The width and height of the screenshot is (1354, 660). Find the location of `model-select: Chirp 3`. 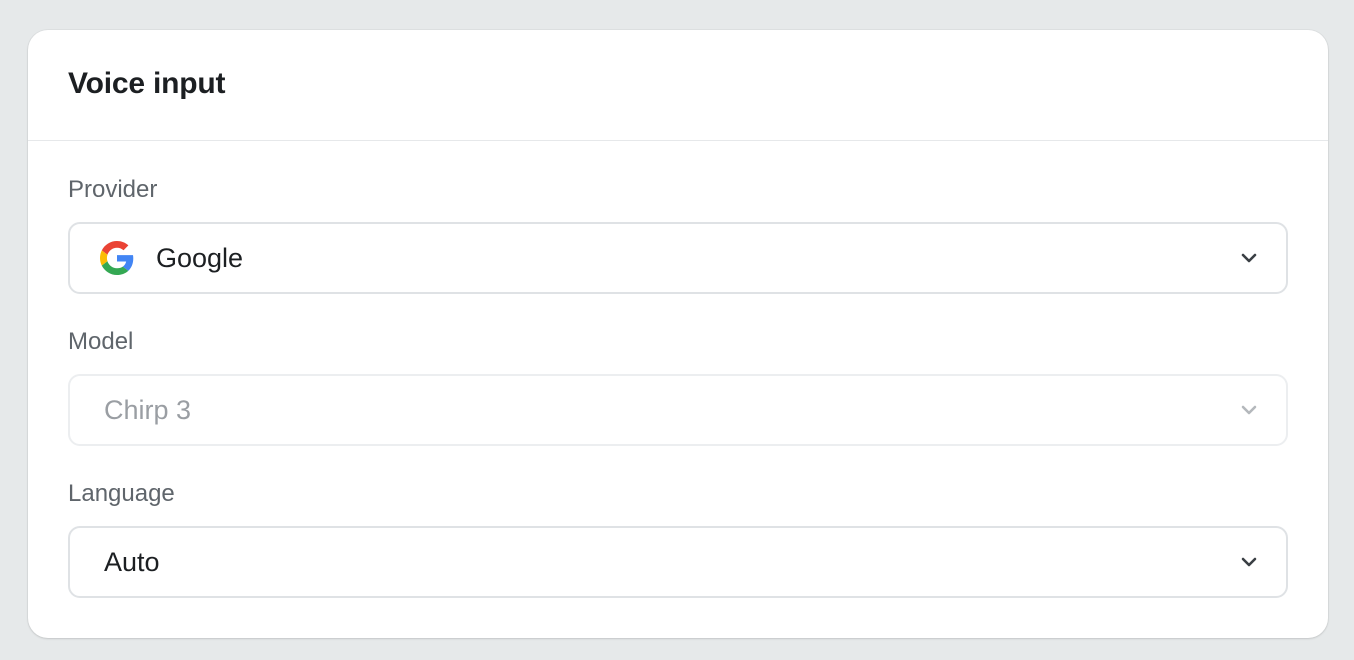

model-select: Chirp 3 is located at coordinates (678, 410).